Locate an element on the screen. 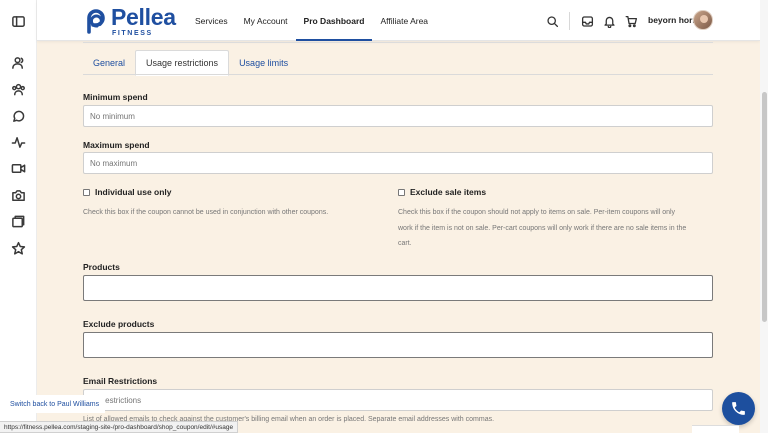 This screenshot has width=768, height=433. brand-name: Pellea is located at coordinates (143, 16).